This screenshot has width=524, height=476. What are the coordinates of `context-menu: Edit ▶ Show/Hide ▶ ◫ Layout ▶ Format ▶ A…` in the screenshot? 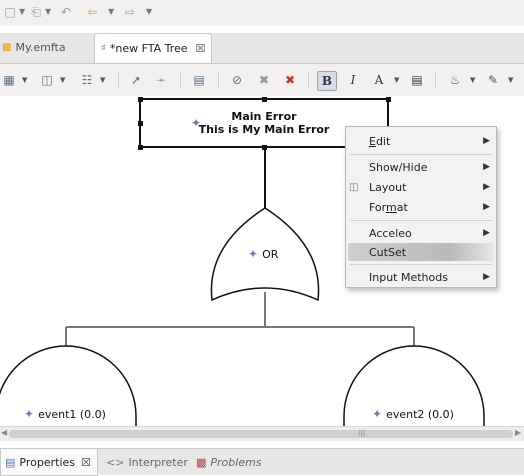 It's located at (421, 207).